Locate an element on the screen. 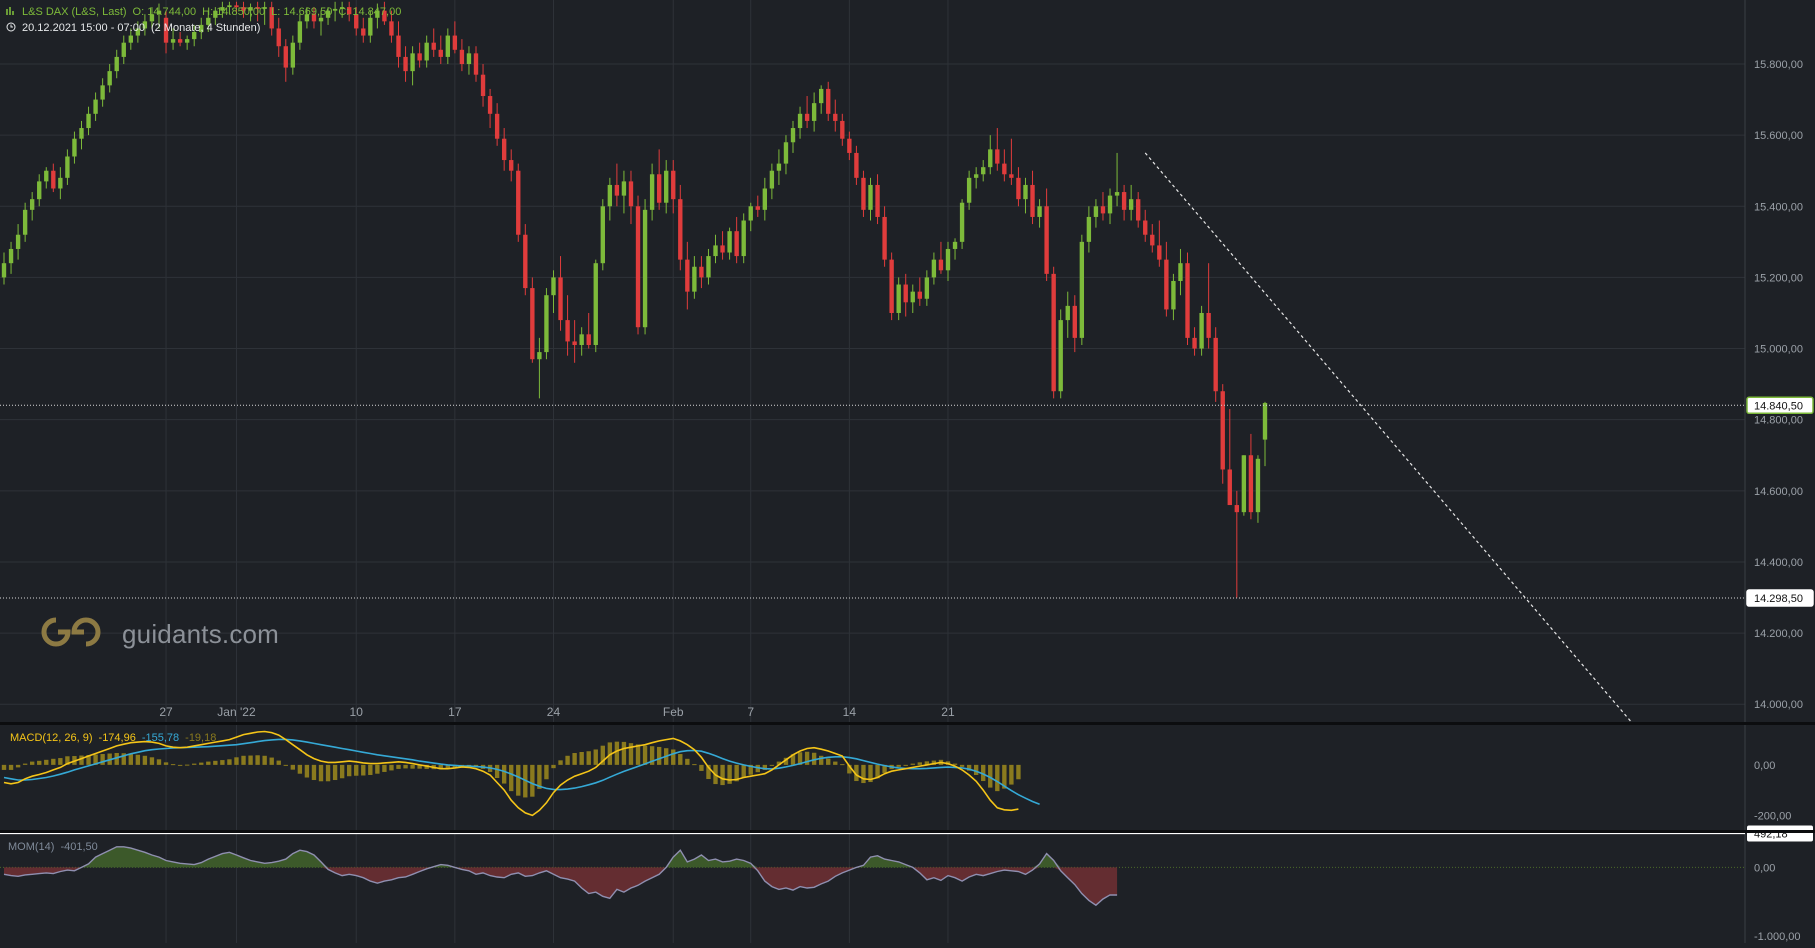 This screenshot has width=1815, height=948. time-tick-label: Jan '22 is located at coordinates (236, 712).